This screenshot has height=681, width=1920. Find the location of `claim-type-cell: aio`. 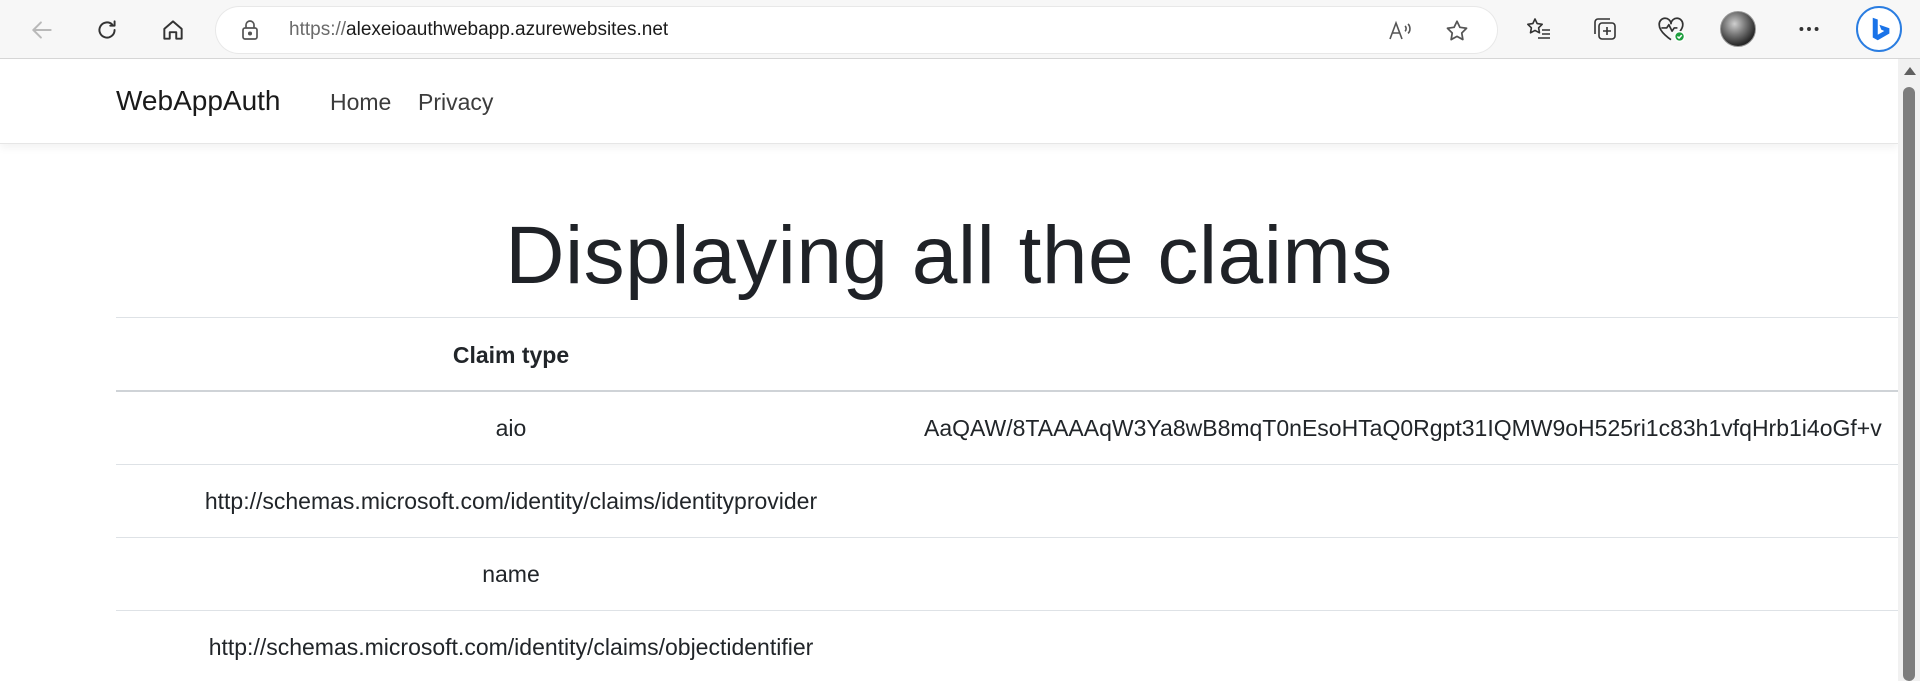

claim-type-cell: aio is located at coordinates (511, 428).